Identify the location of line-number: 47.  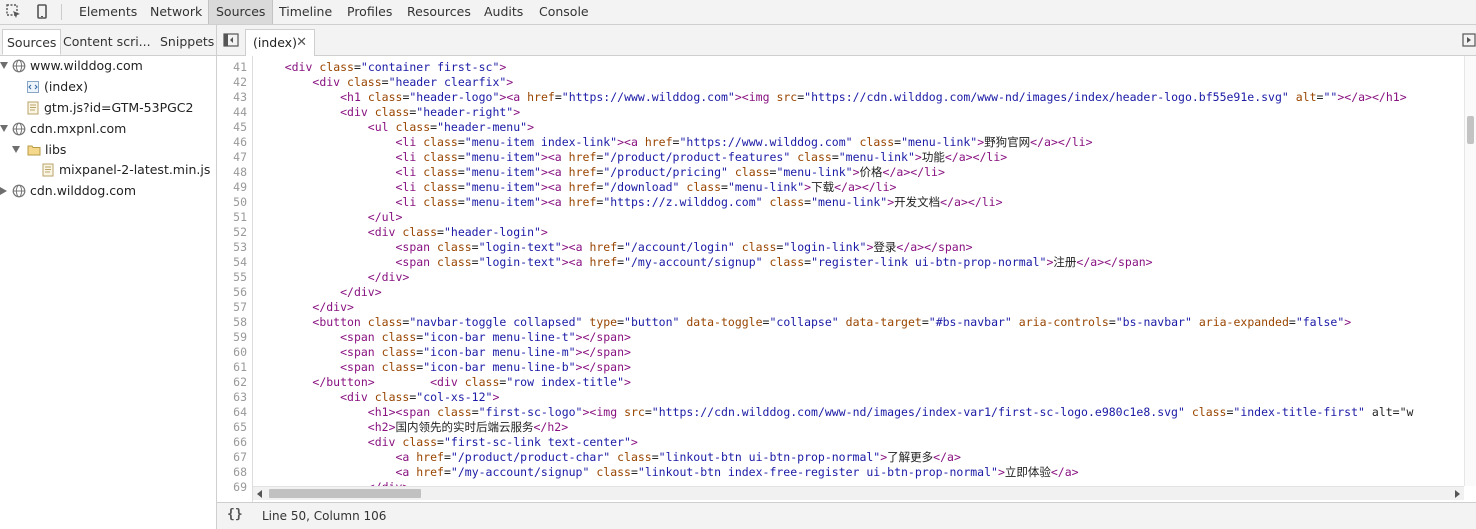
(240, 157).